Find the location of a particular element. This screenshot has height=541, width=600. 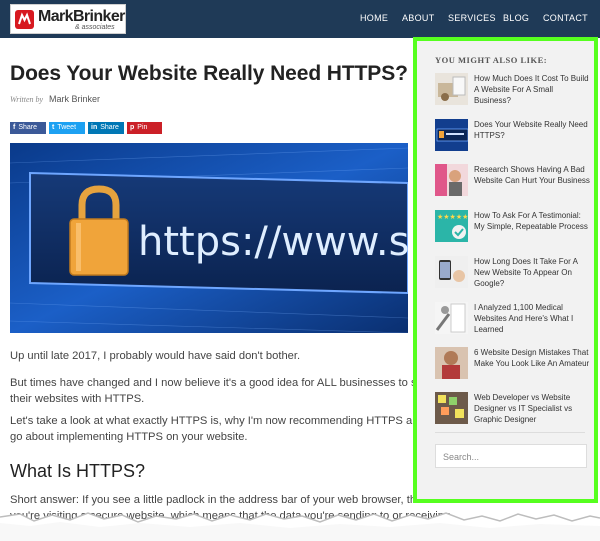

logo-mark-icon is located at coordinates (24, 19).